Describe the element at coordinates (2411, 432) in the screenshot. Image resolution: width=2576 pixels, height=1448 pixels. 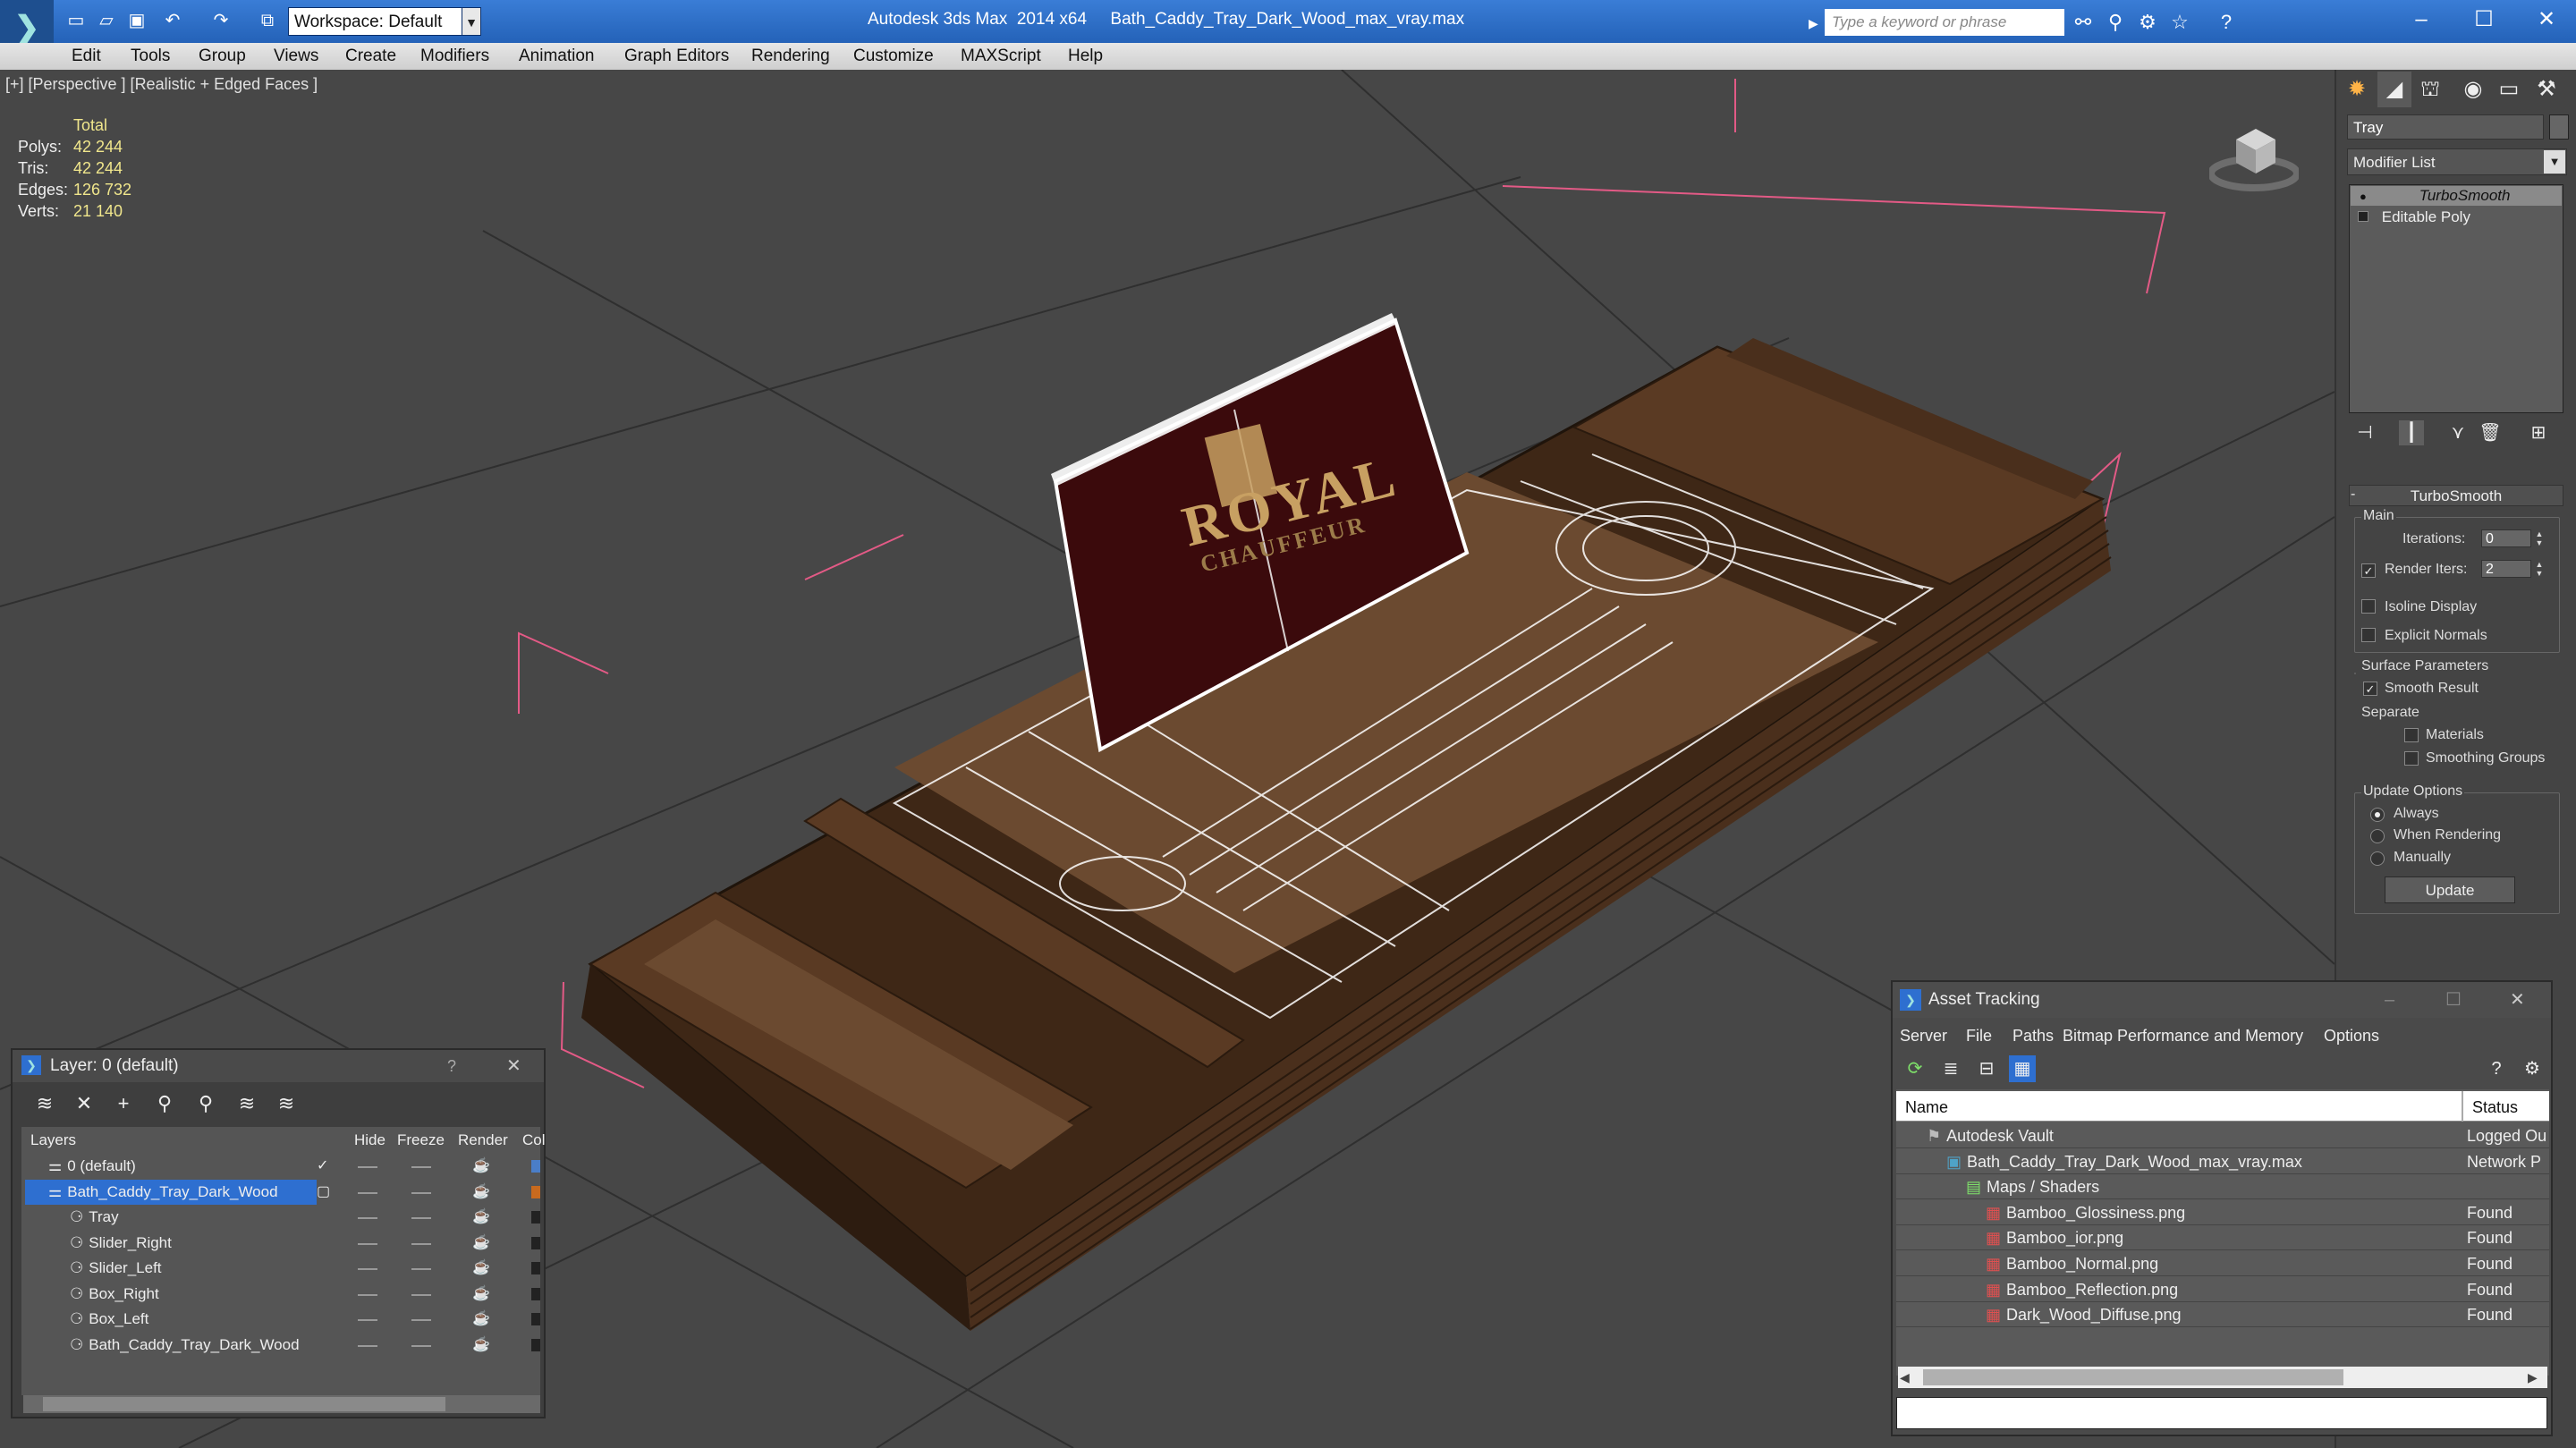
I see `show-end-result-icon: ┃` at that location.